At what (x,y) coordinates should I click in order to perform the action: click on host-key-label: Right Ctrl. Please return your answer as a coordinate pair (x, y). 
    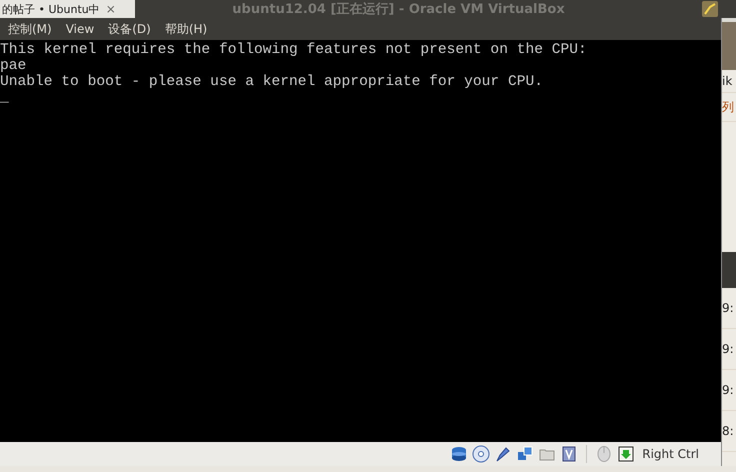
    Looking at the image, I should click on (670, 454).